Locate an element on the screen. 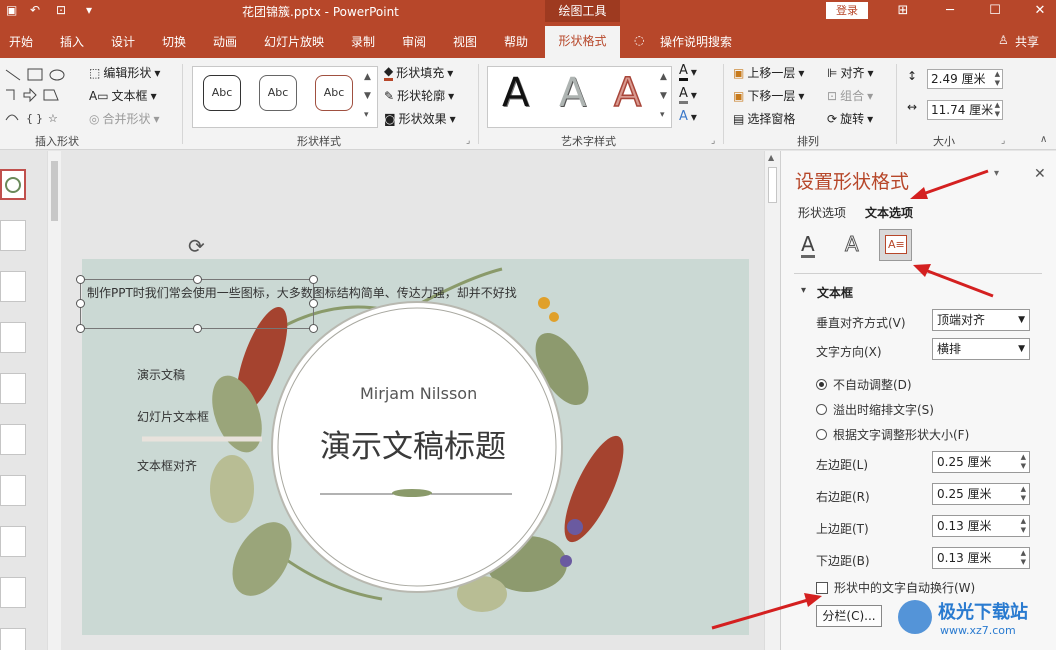 The image size is (1056, 650). shape-style-sample-1: Abc is located at coordinates (222, 93).